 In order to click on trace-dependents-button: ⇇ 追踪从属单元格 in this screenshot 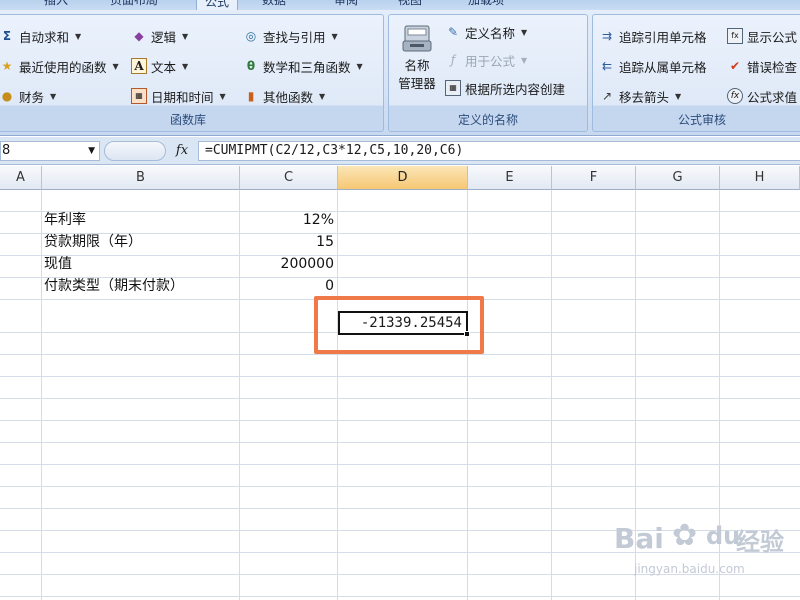, I will do `click(653, 66)`.